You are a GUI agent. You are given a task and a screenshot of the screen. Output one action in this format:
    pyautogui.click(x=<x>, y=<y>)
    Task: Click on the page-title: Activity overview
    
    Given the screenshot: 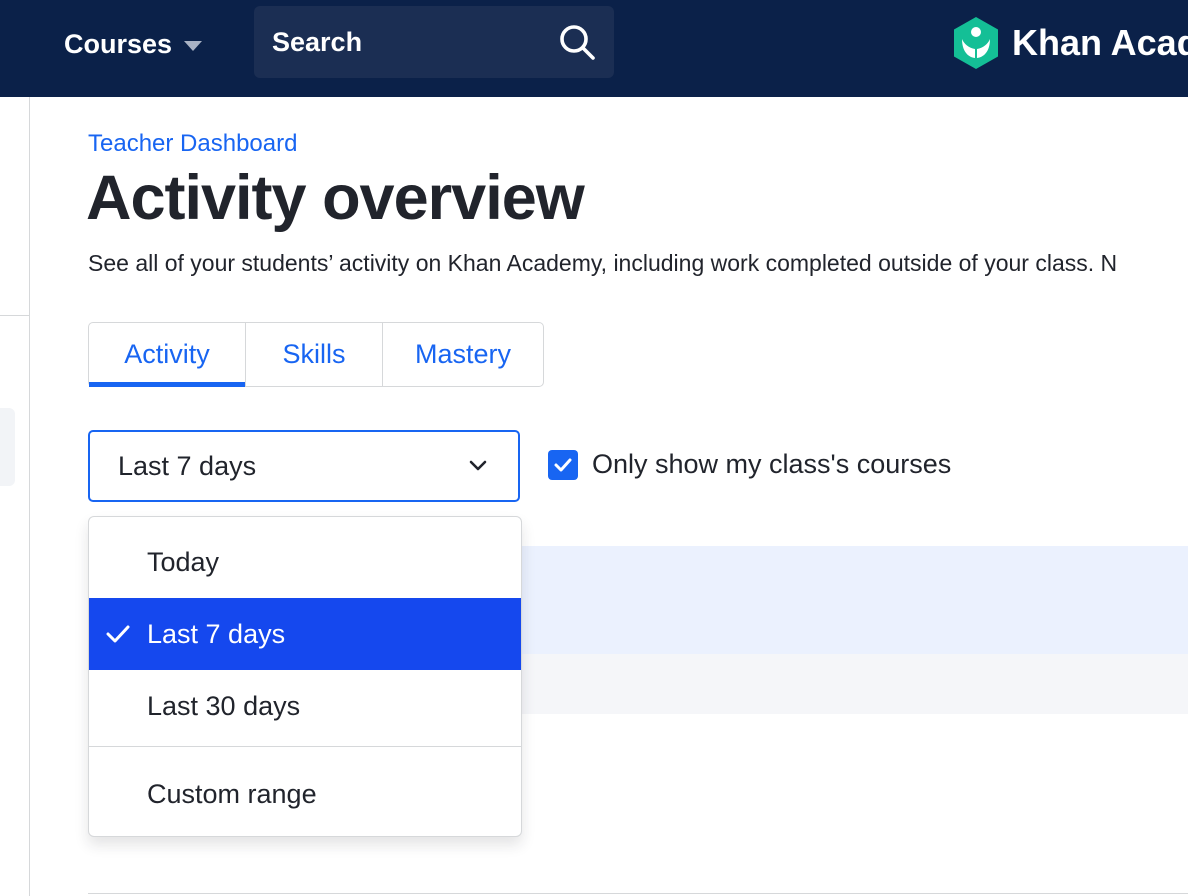 What is the action you would take?
    pyautogui.click(x=335, y=198)
    